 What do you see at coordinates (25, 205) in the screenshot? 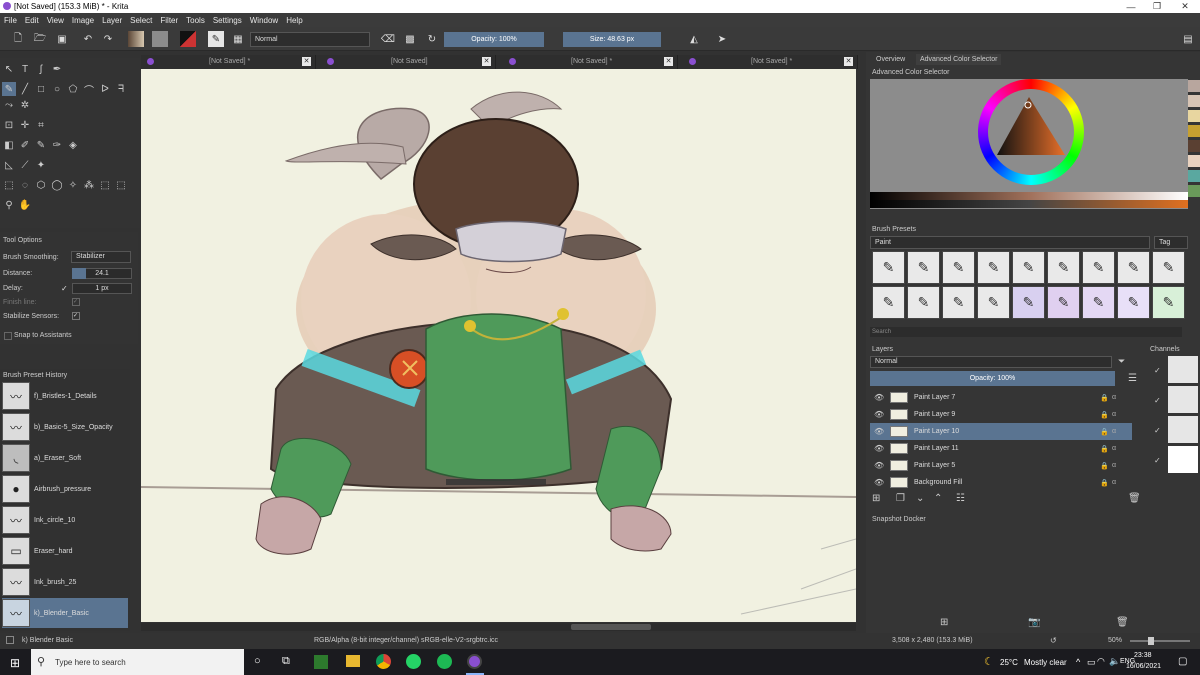
I see `pan-tool-icon: ✋` at bounding box center [25, 205].